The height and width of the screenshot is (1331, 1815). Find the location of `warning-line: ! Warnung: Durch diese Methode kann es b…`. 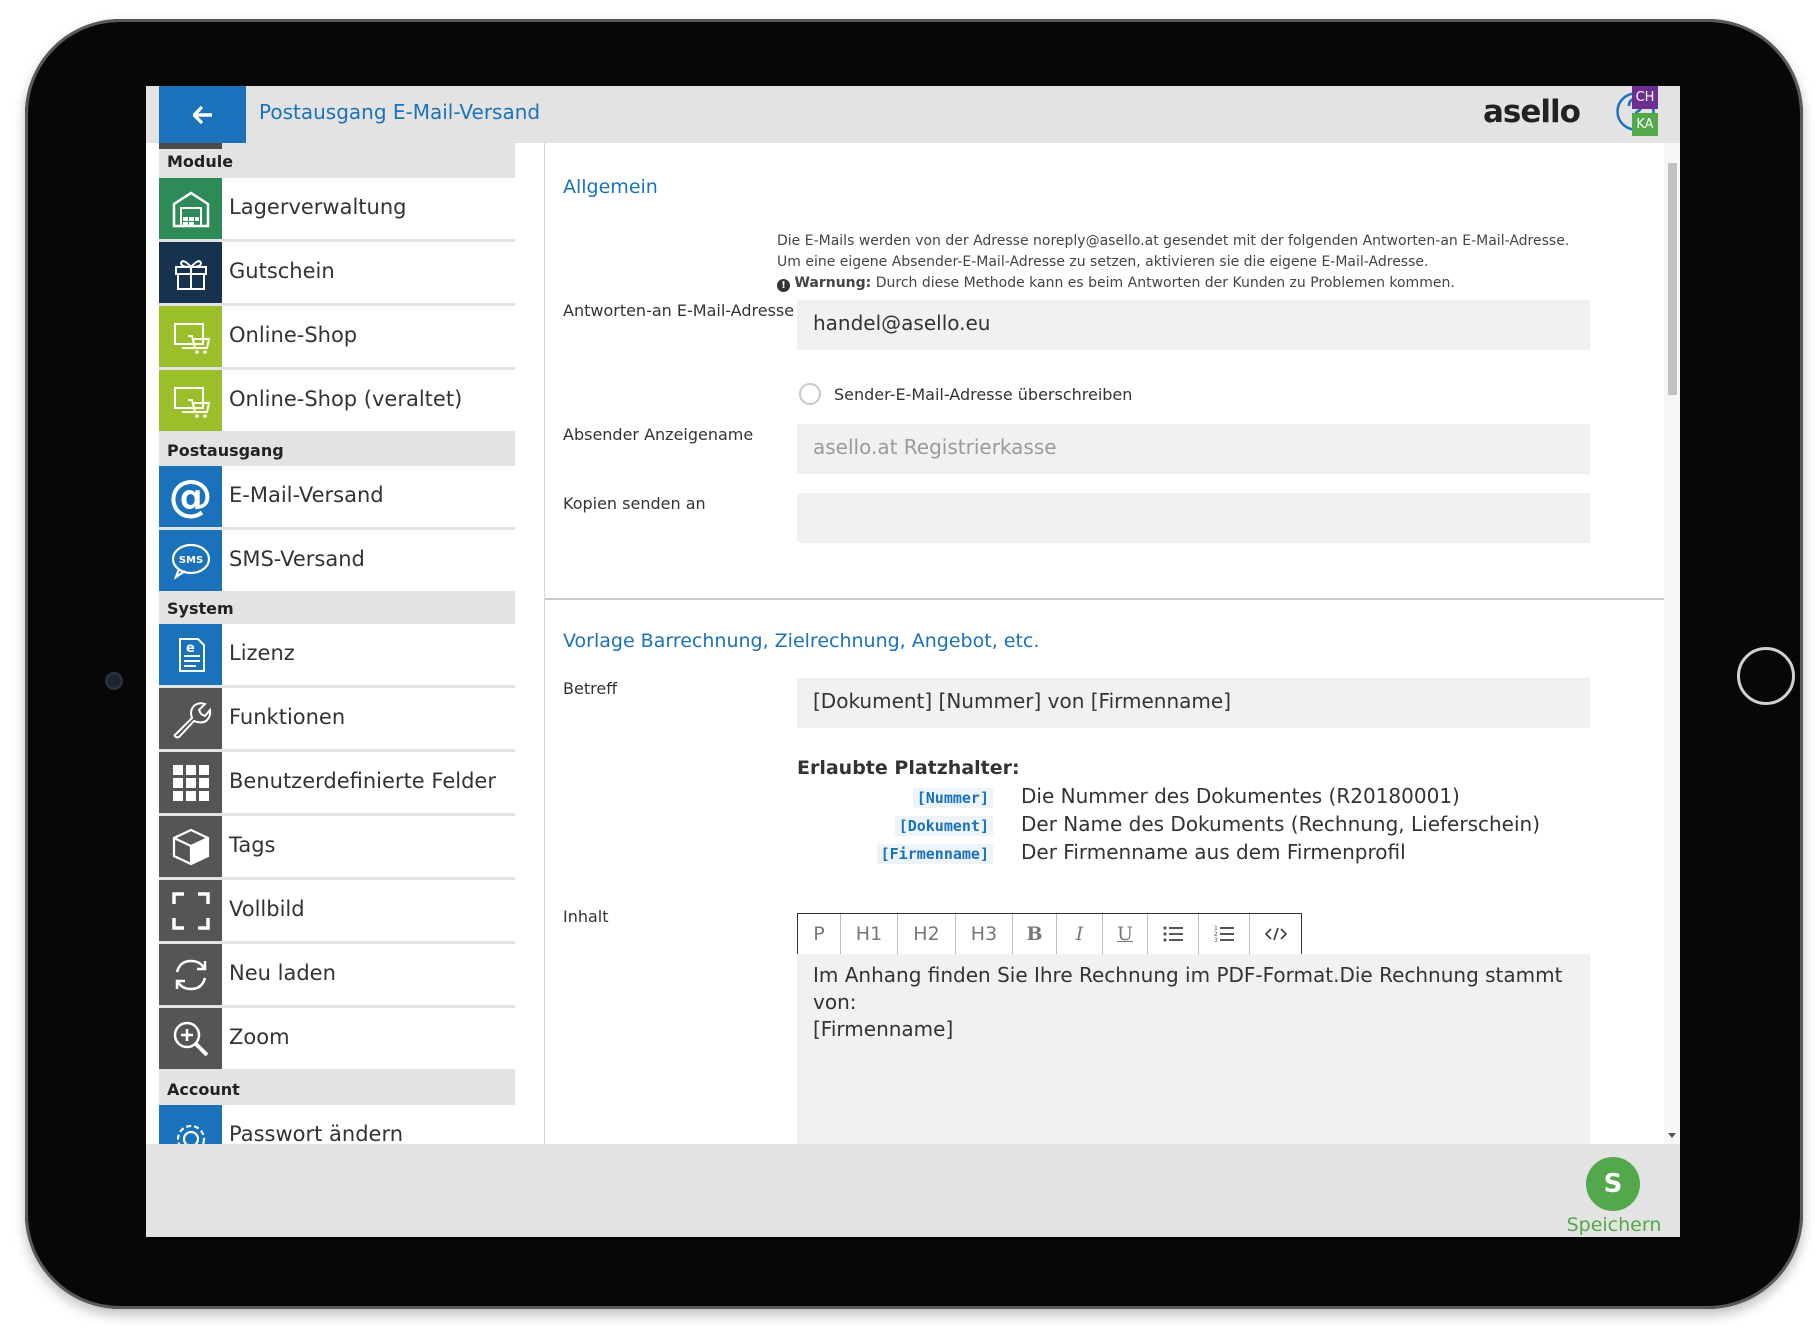

warning-line: ! Warnung: Durch diese Methode kann es b… is located at coordinates (1192, 283).